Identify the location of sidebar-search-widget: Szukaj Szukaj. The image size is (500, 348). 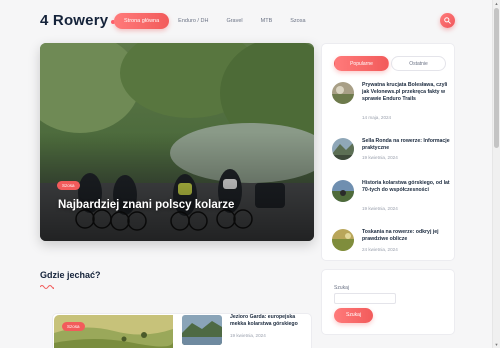
(388, 302).